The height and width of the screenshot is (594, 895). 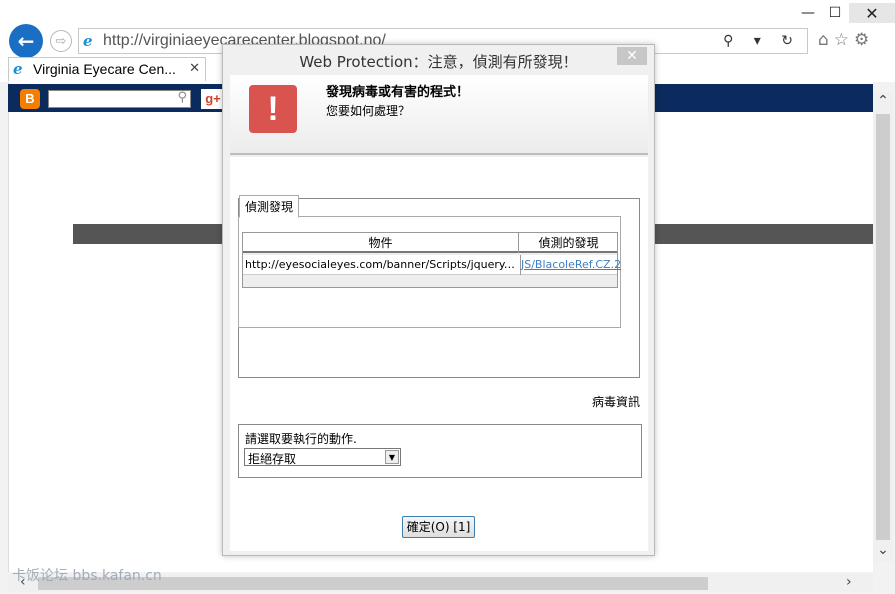 I want to click on forward-button: ⇨, so click(x=61, y=41).